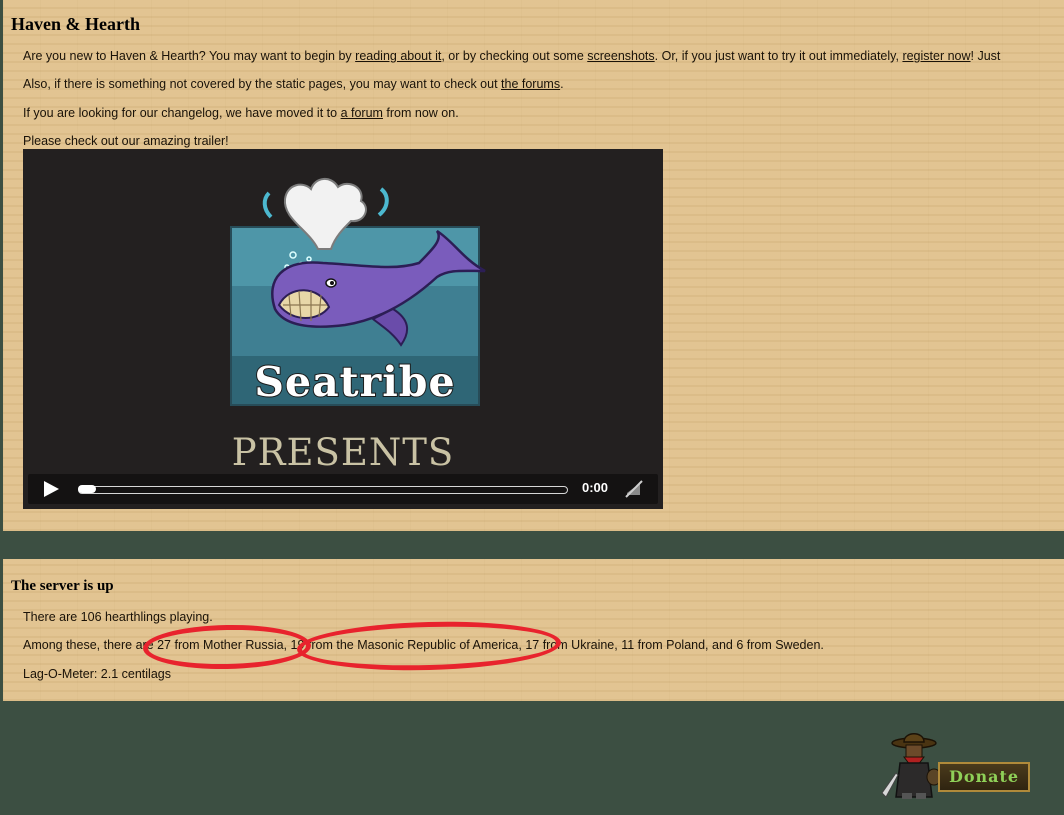 This screenshot has height=815, width=1064. Describe the element at coordinates (620, 56) in the screenshot. I see `screenshots-link: screenshots` at that location.